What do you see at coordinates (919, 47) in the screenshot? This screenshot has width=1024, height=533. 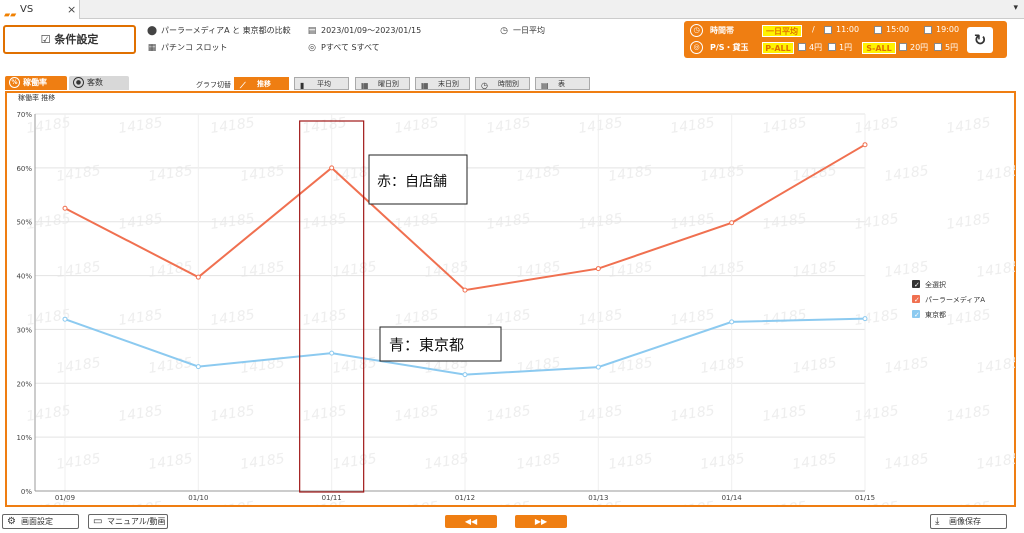 I see `s-rate-label-20: 20円` at bounding box center [919, 47].